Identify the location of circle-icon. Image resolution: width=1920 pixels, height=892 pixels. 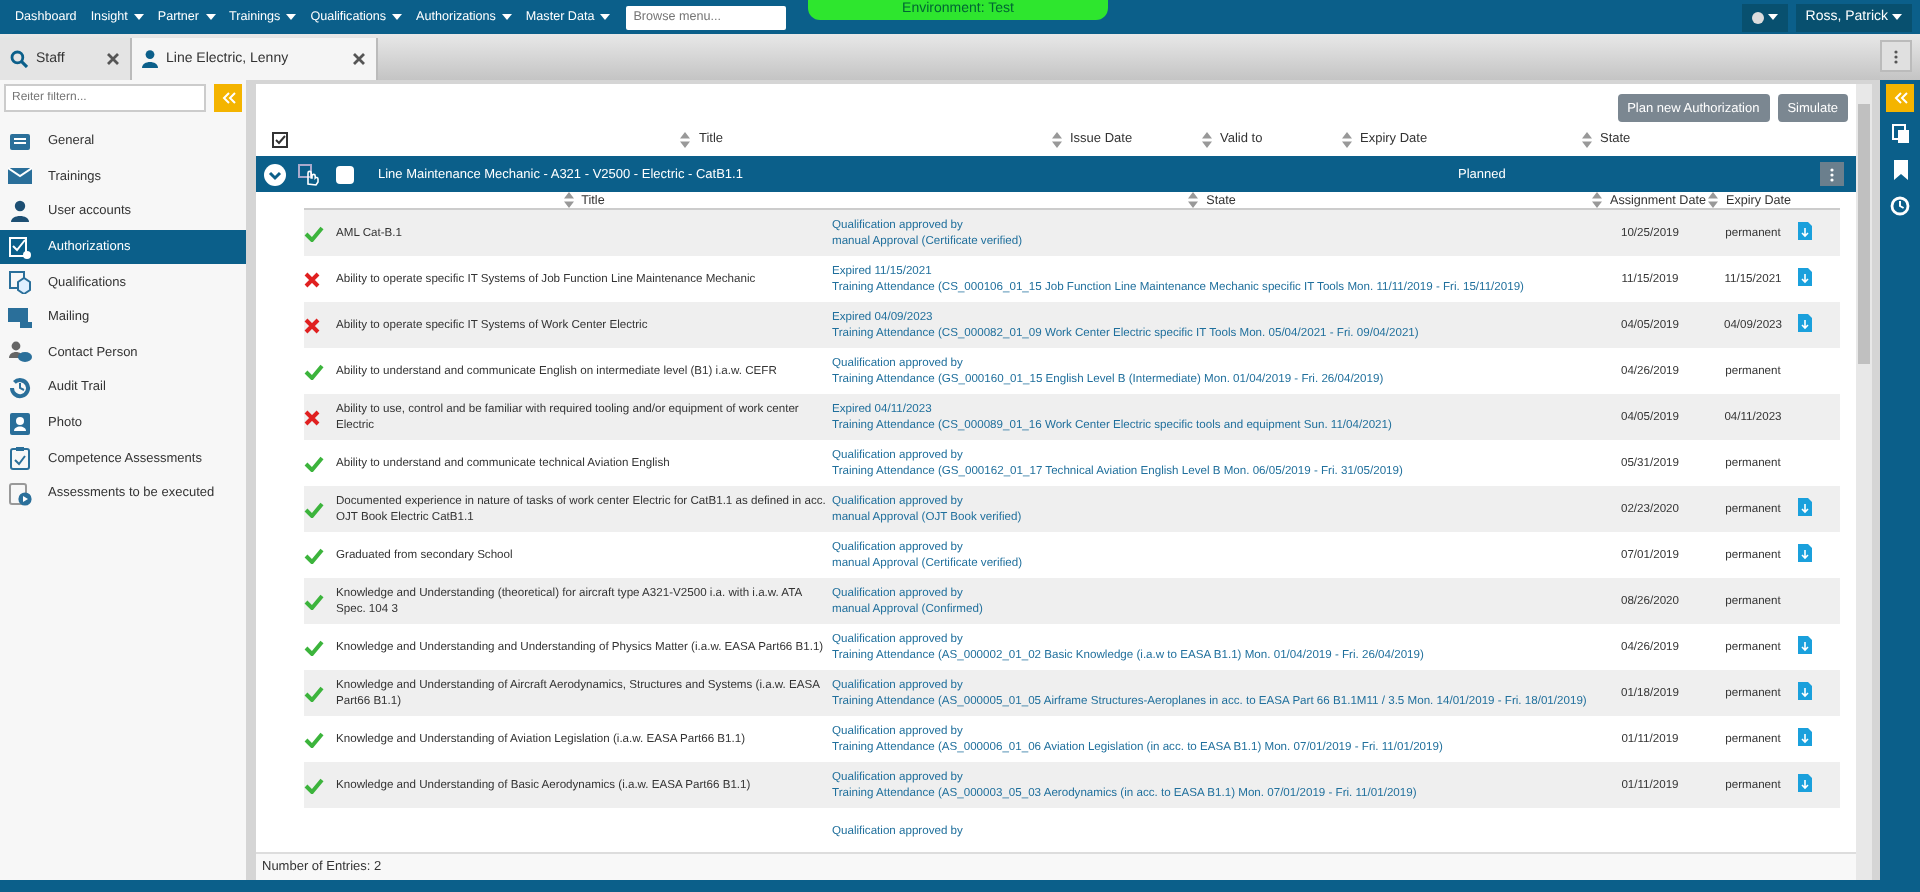
(1757, 17).